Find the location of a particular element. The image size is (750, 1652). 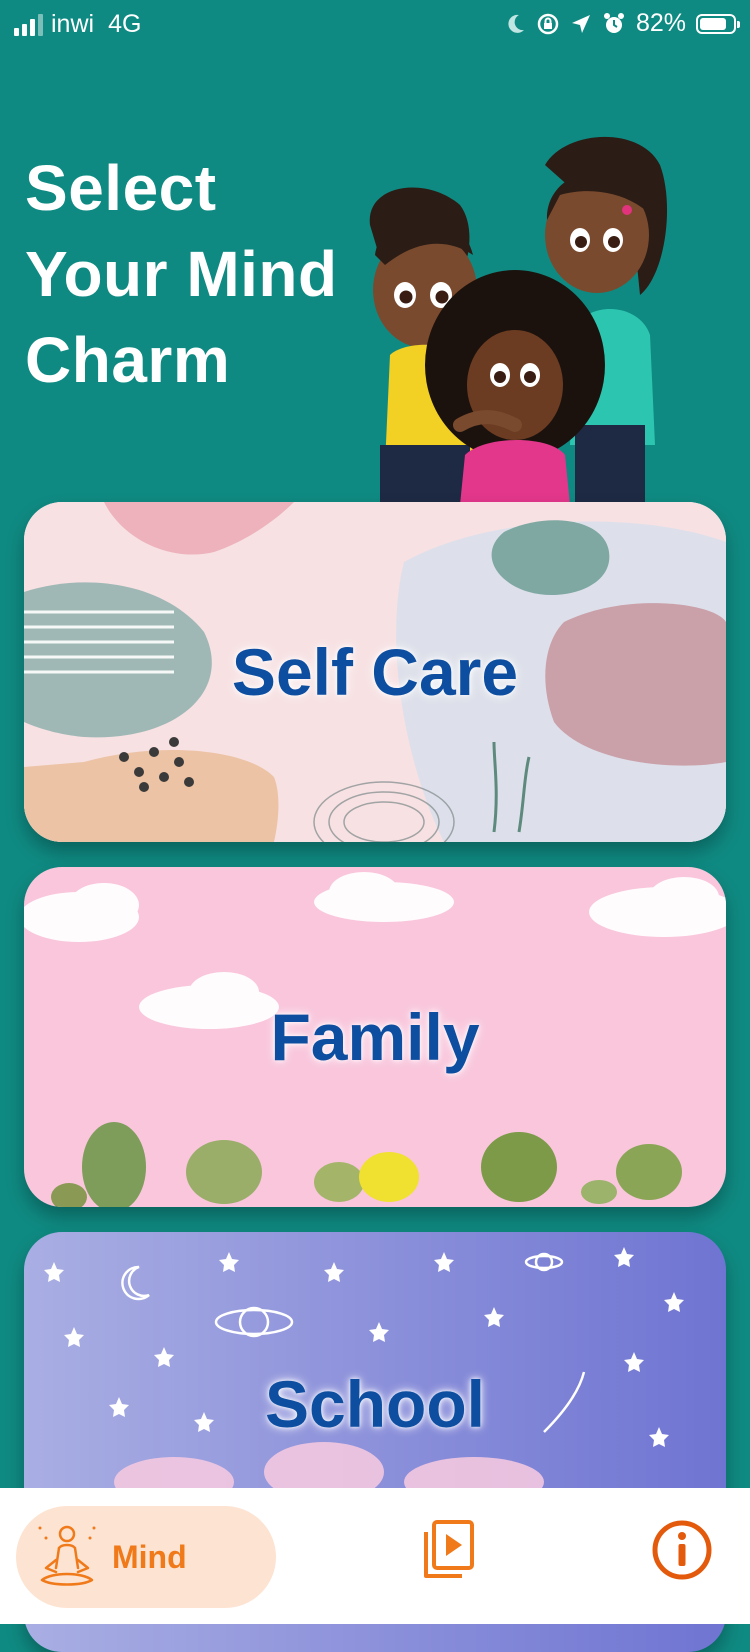

moon-icon is located at coordinates (516, 23).